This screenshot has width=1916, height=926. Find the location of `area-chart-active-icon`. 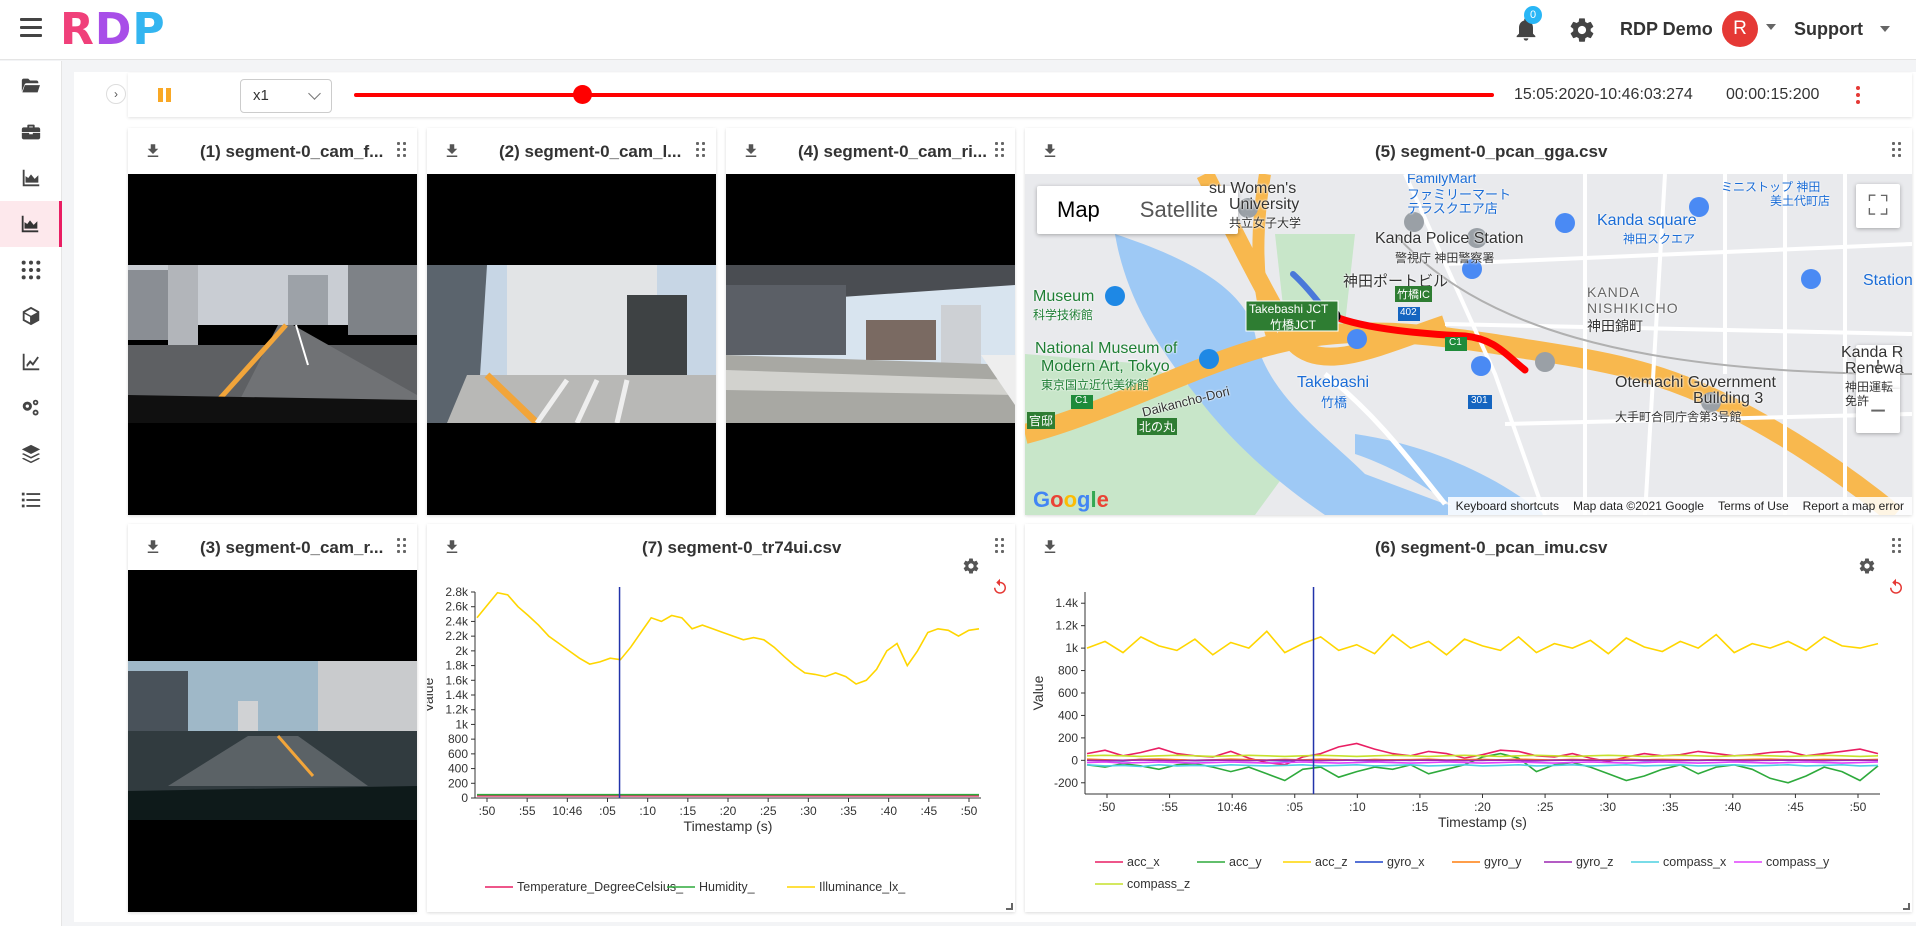

area-chart-active-icon is located at coordinates (29, 224).